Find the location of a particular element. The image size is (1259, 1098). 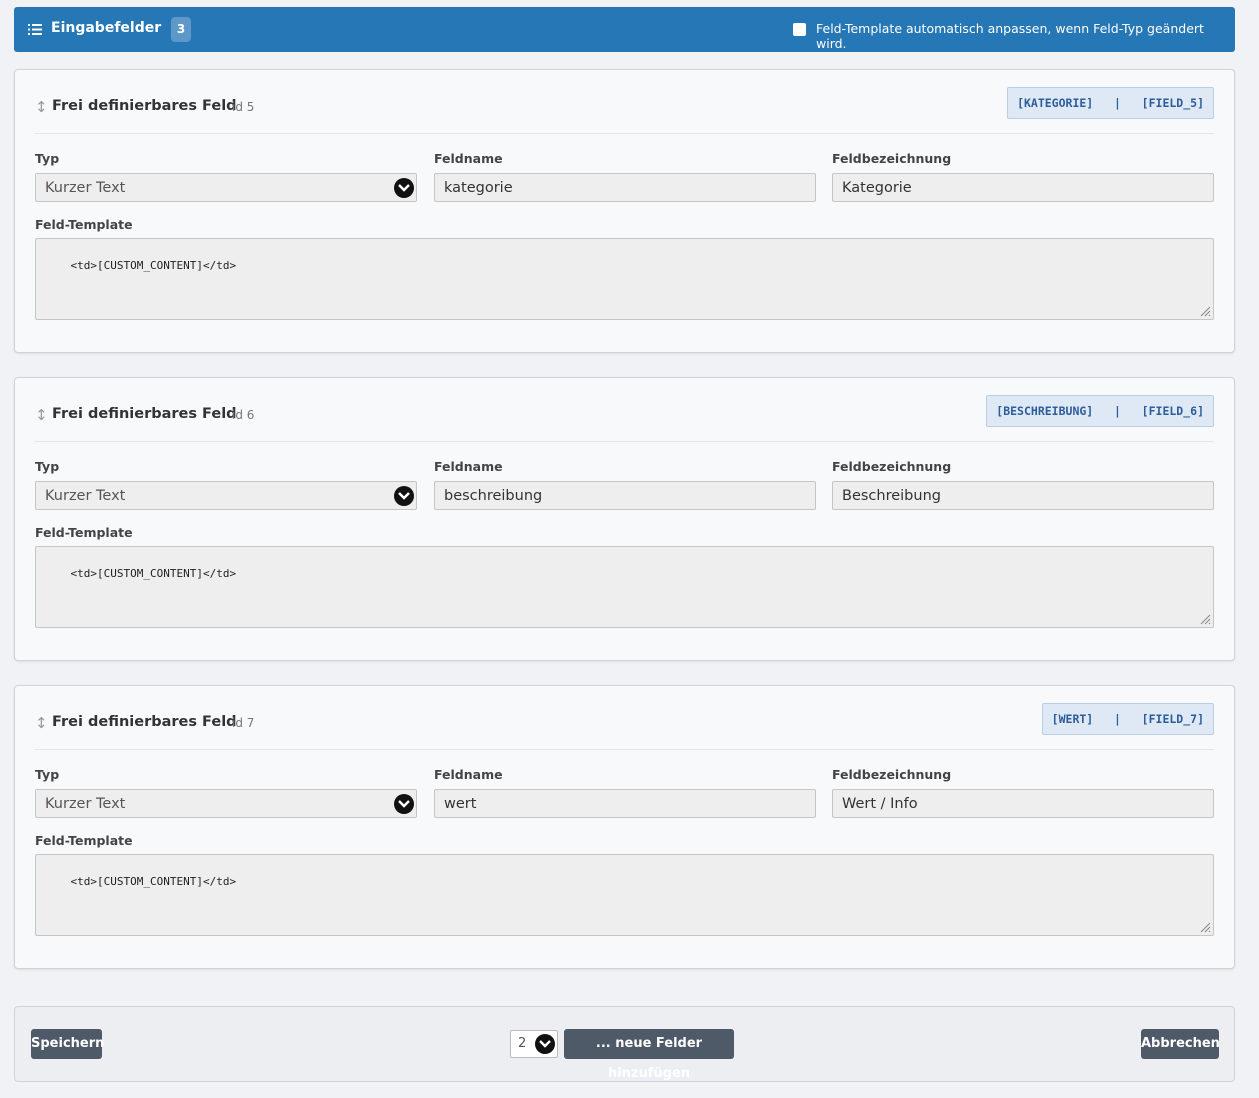

new-field-count-select: 2 is located at coordinates (534, 1044).